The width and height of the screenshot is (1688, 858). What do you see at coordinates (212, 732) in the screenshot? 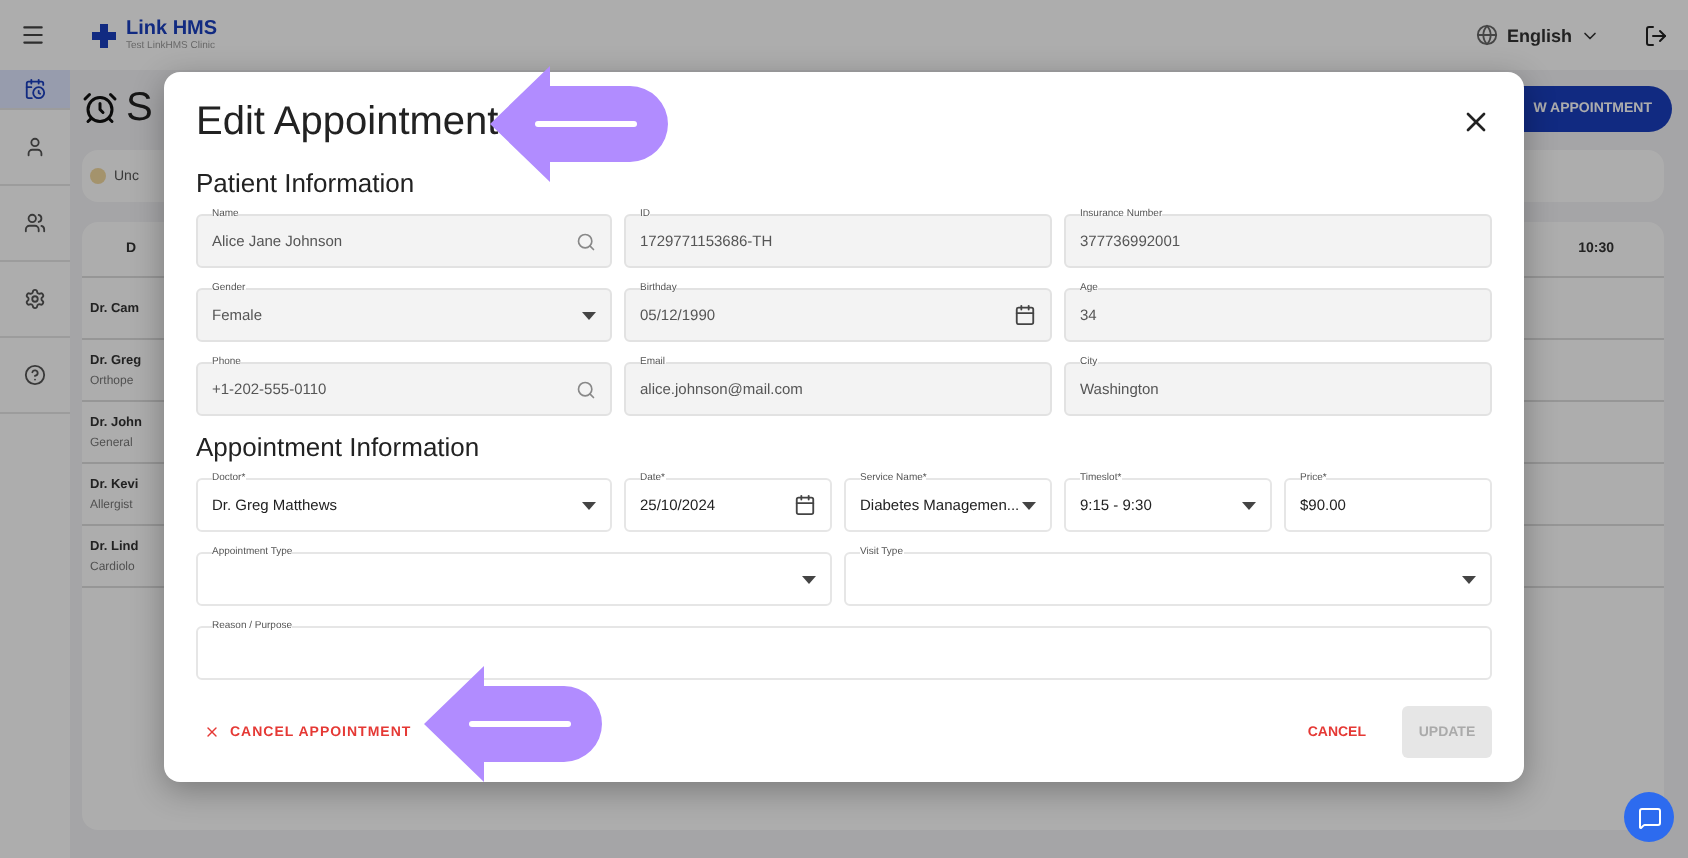
I see `close-icon` at bounding box center [212, 732].